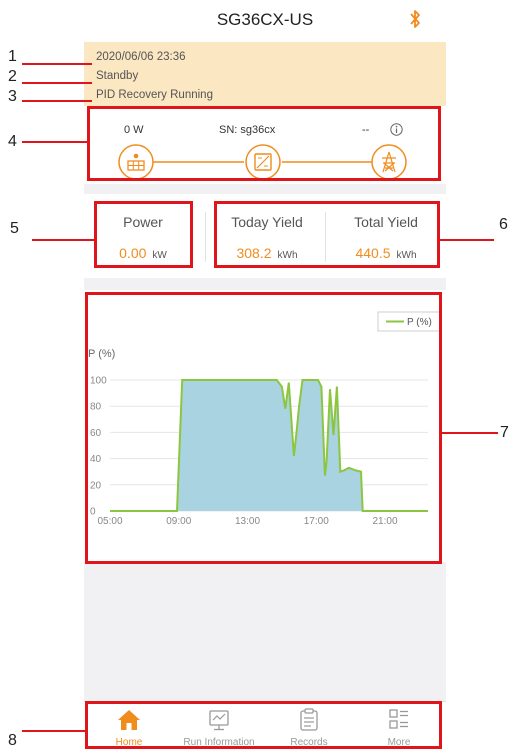 The image size is (515, 750). Describe the element at coordinates (154, 95) in the screenshot. I see `status-message: PID Recovery Running` at that location.